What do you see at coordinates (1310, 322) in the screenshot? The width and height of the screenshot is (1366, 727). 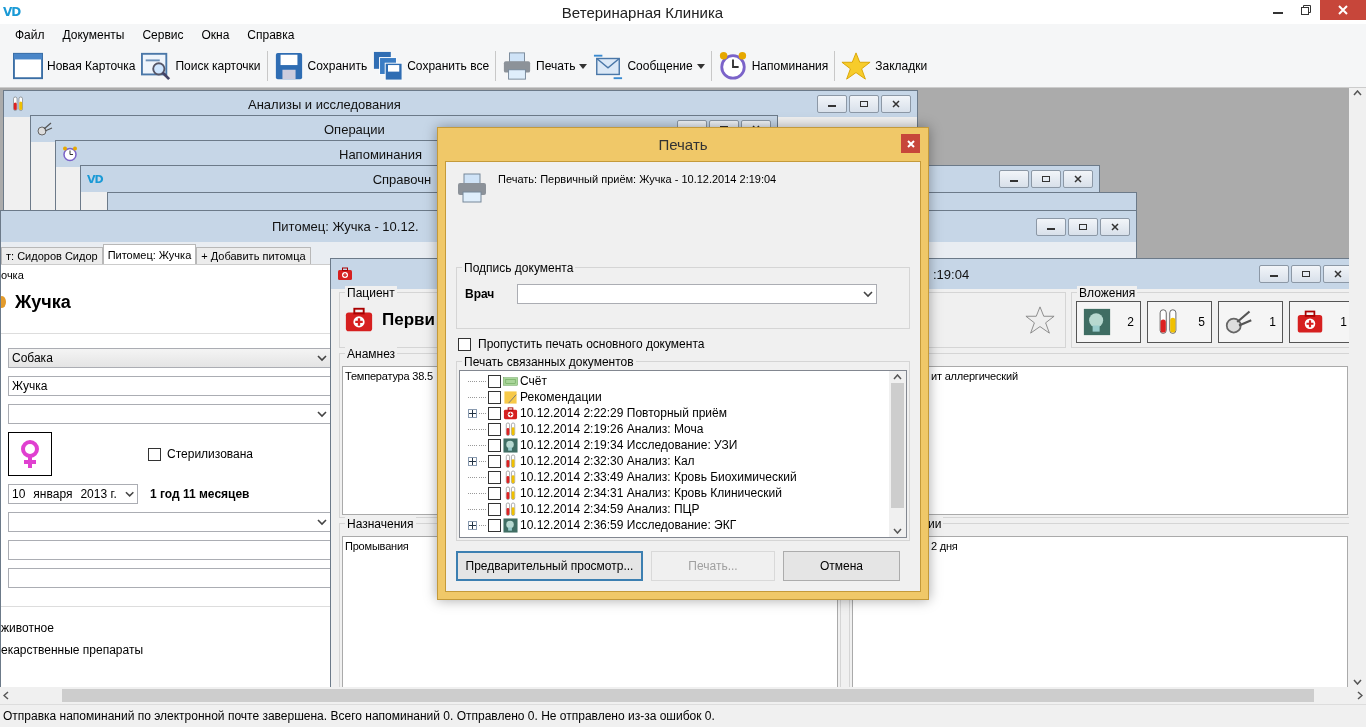 I see `first-aid-kit-icon` at bounding box center [1310, 322].